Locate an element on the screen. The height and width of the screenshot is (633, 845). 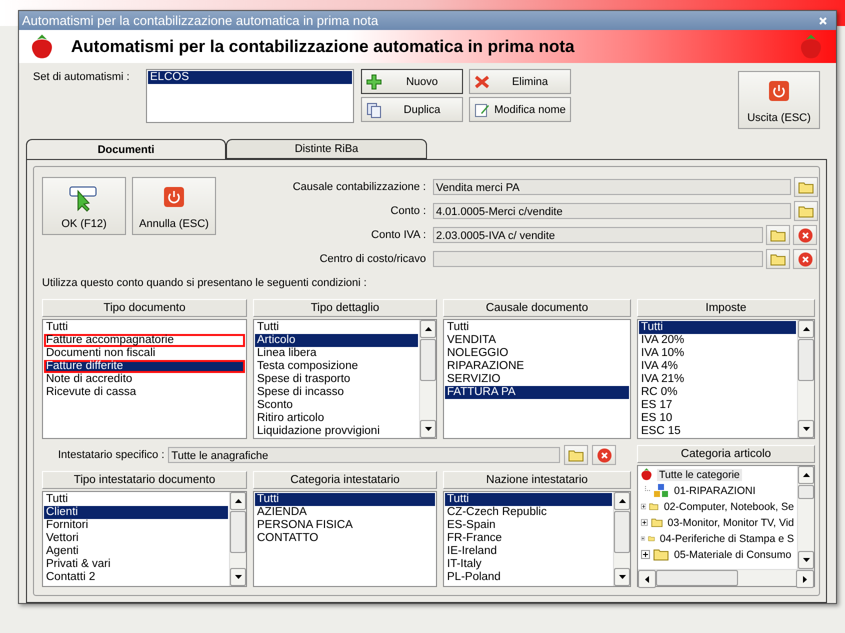
ok-button: OK (F12) is located at coordinates (84, 206).